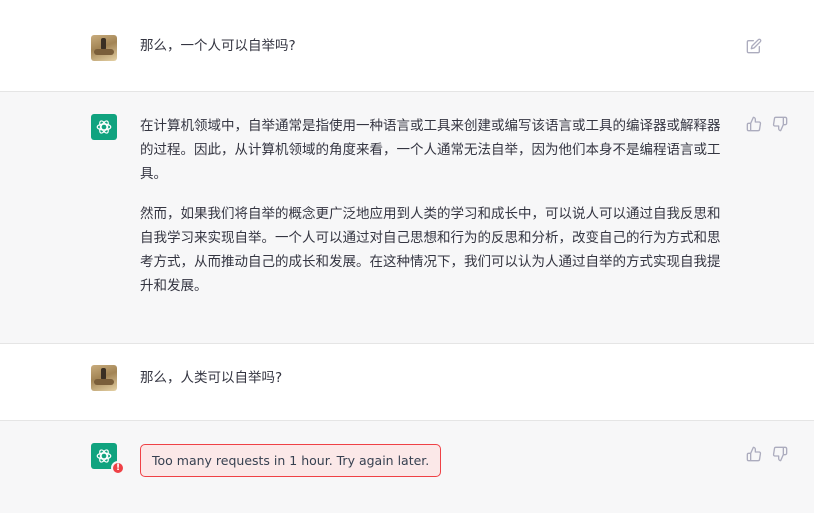  What do you see at coordinates (218, 46) in the screenshot?
I see `user-message-text: 那么，一个人可以自举吗?` at bounding box center [218, 46].